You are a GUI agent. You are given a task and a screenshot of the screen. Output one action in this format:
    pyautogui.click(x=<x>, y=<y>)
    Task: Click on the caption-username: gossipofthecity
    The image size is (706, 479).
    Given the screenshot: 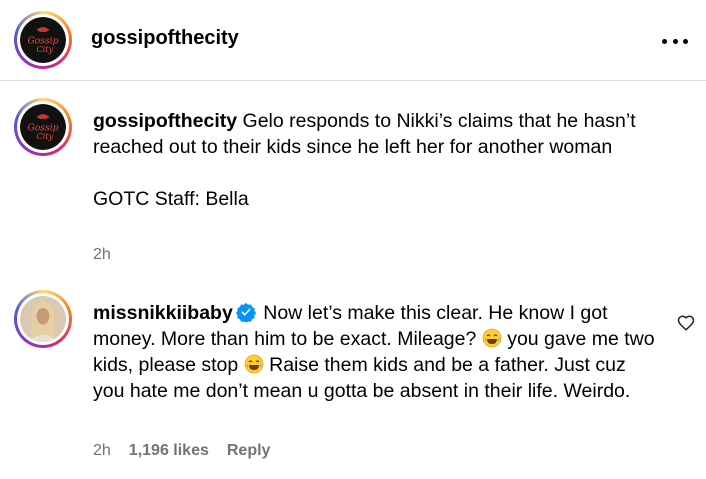 What is the action you would take?
    pyautogui.click(x=165, y=121)
    